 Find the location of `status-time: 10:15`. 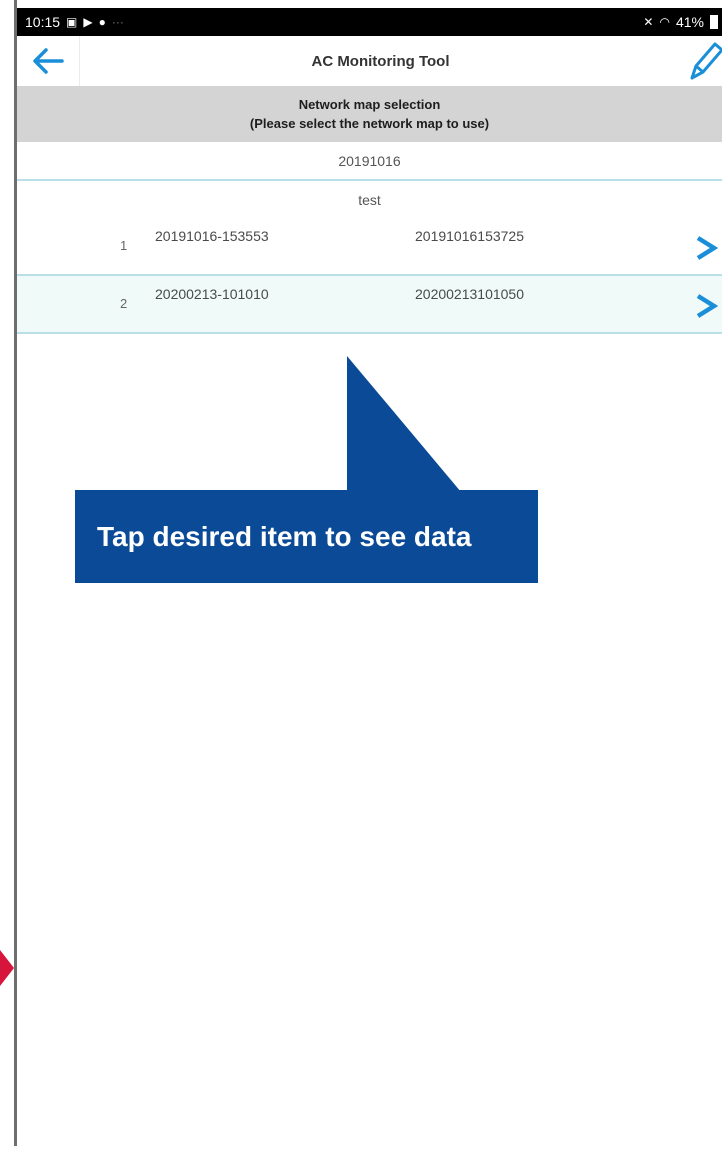

status-time: 10:15 is located at coordinates (43, 22).